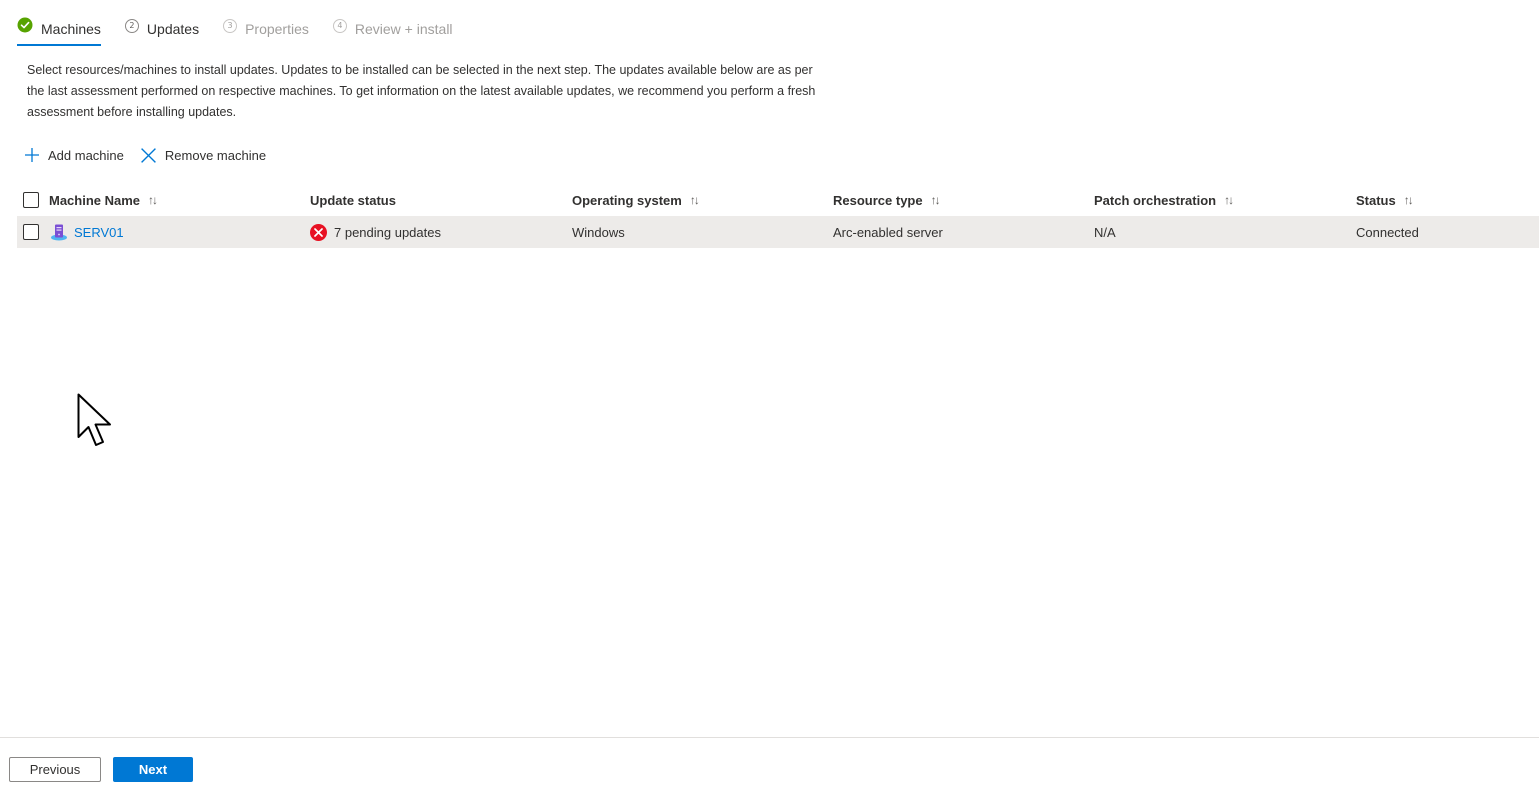 This screenshot has width=1539, height=797. What do you see at coordinates (97, 423) in the screenshot?
I see `mouse-pointer-icon` at bounding box center [97, 423].